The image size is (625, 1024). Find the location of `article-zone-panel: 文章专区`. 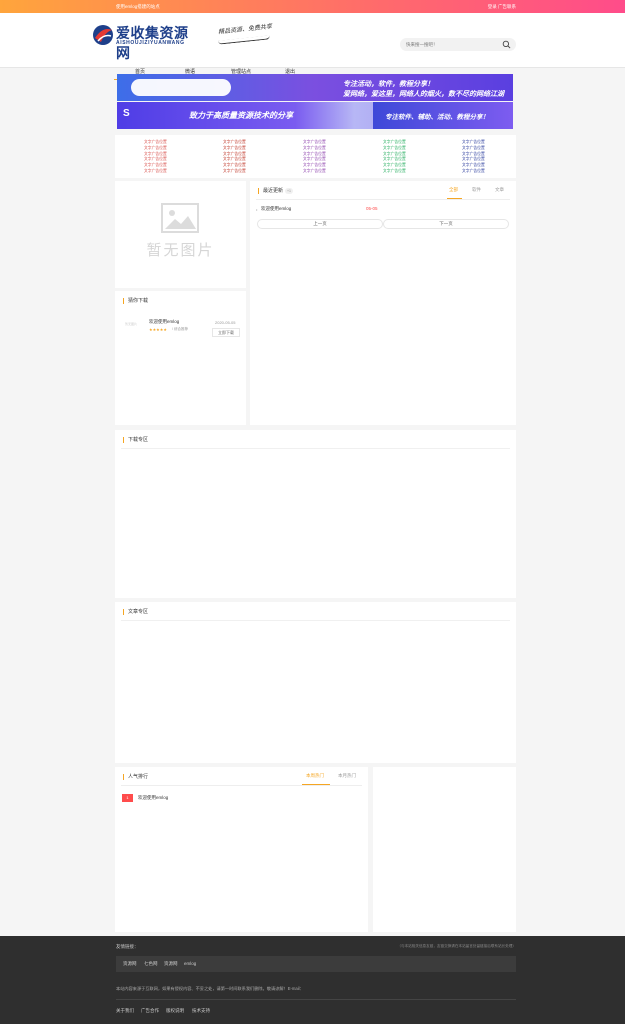

article-zone-panel: 文章专区 is located at coordinates (315, 682).